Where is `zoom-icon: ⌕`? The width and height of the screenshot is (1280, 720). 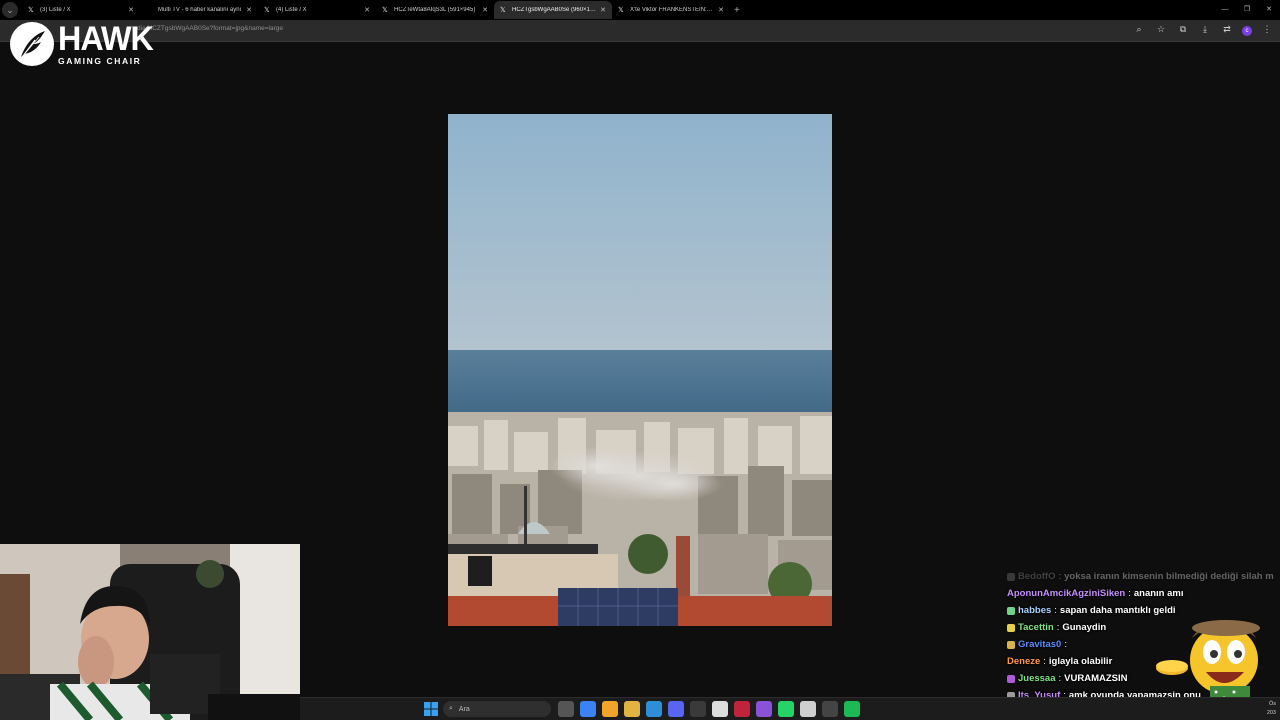 zoom-icon: ⌕ is located at coordinates (1139, 30).